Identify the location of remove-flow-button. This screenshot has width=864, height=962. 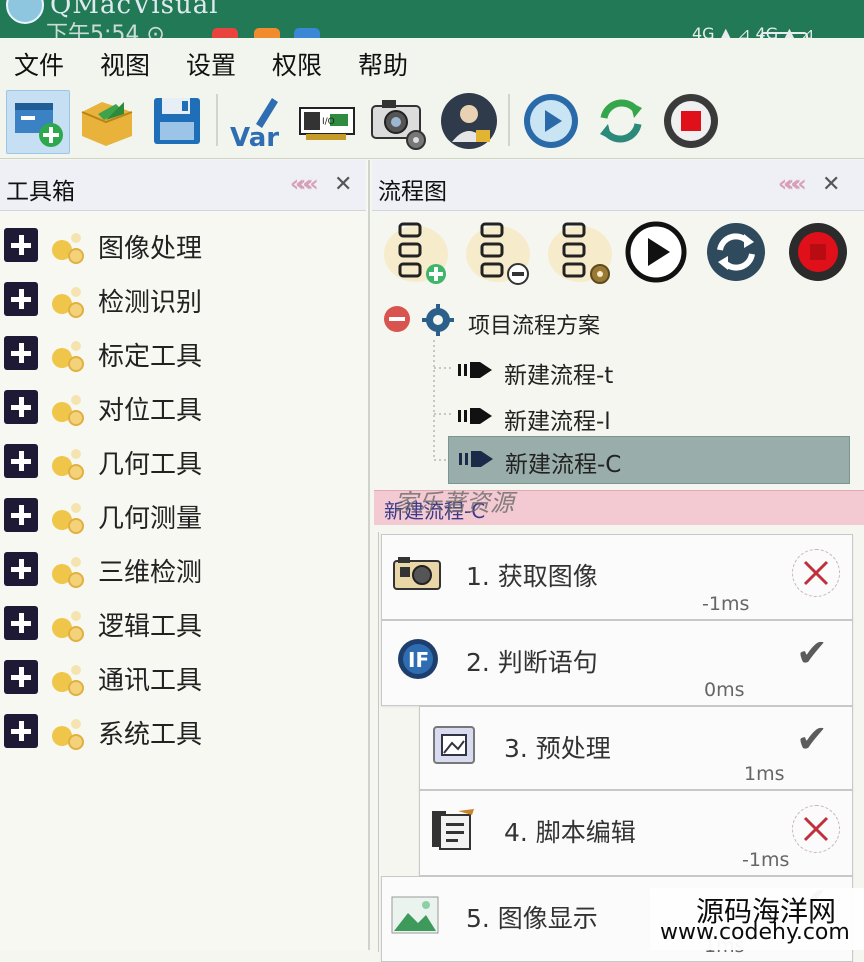
(497, 252).